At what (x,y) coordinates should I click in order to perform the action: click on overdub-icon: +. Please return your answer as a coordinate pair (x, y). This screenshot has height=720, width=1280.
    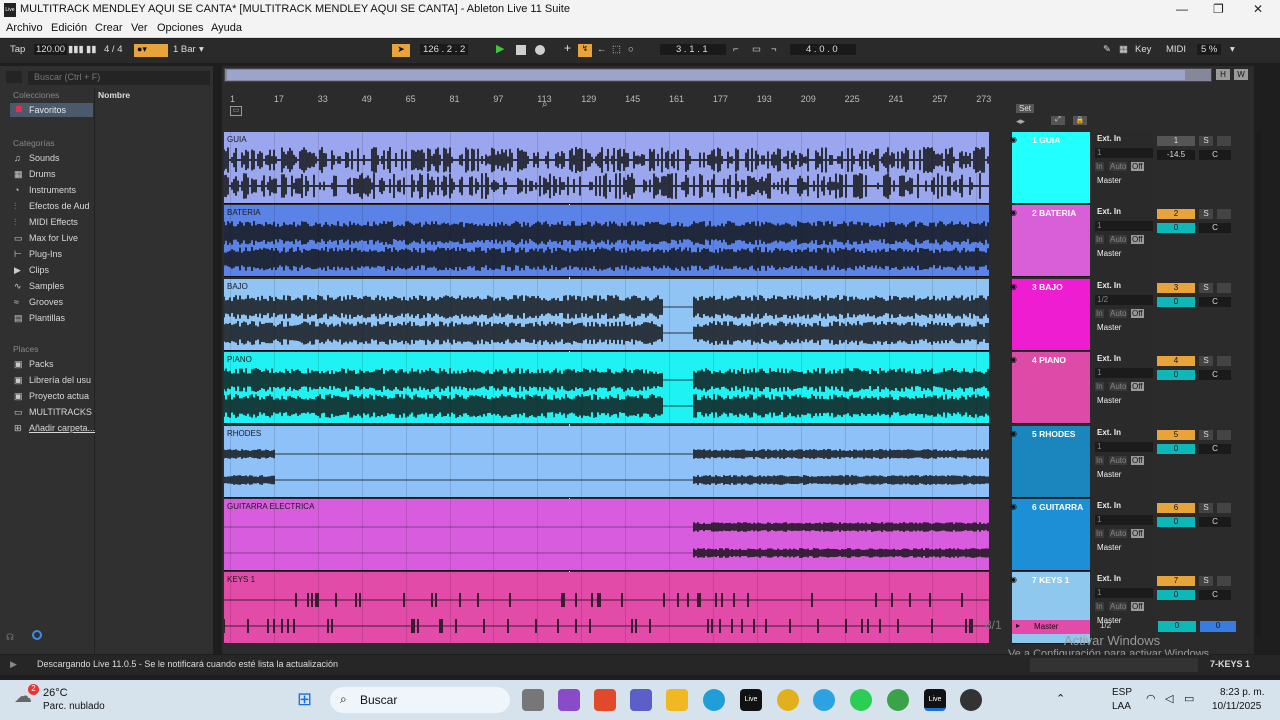
    Looking at the image, I should click on (567, 48).